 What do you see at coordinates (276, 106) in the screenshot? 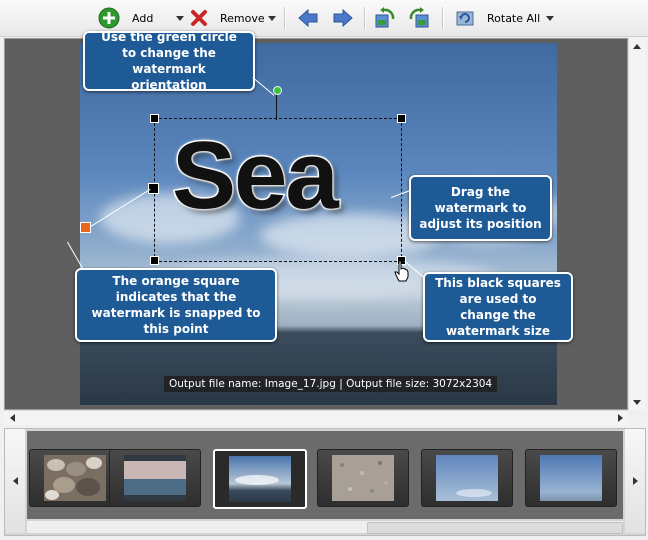
I see `rotation-handle-line` at bounding box center [276, 106].